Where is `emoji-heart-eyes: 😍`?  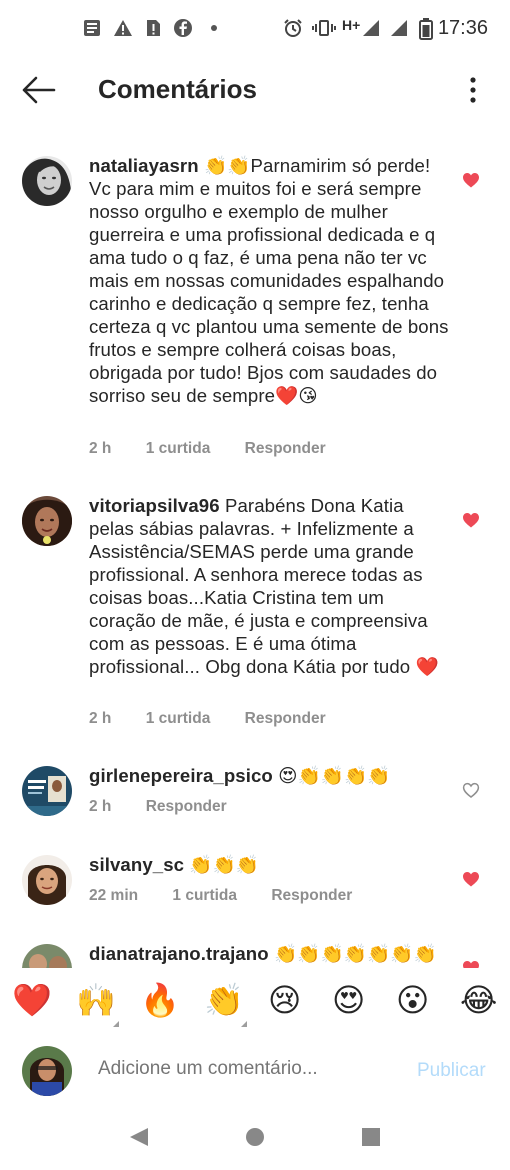
emoji-heart-eyes: 😍 is located at coordinates (348, 1000).